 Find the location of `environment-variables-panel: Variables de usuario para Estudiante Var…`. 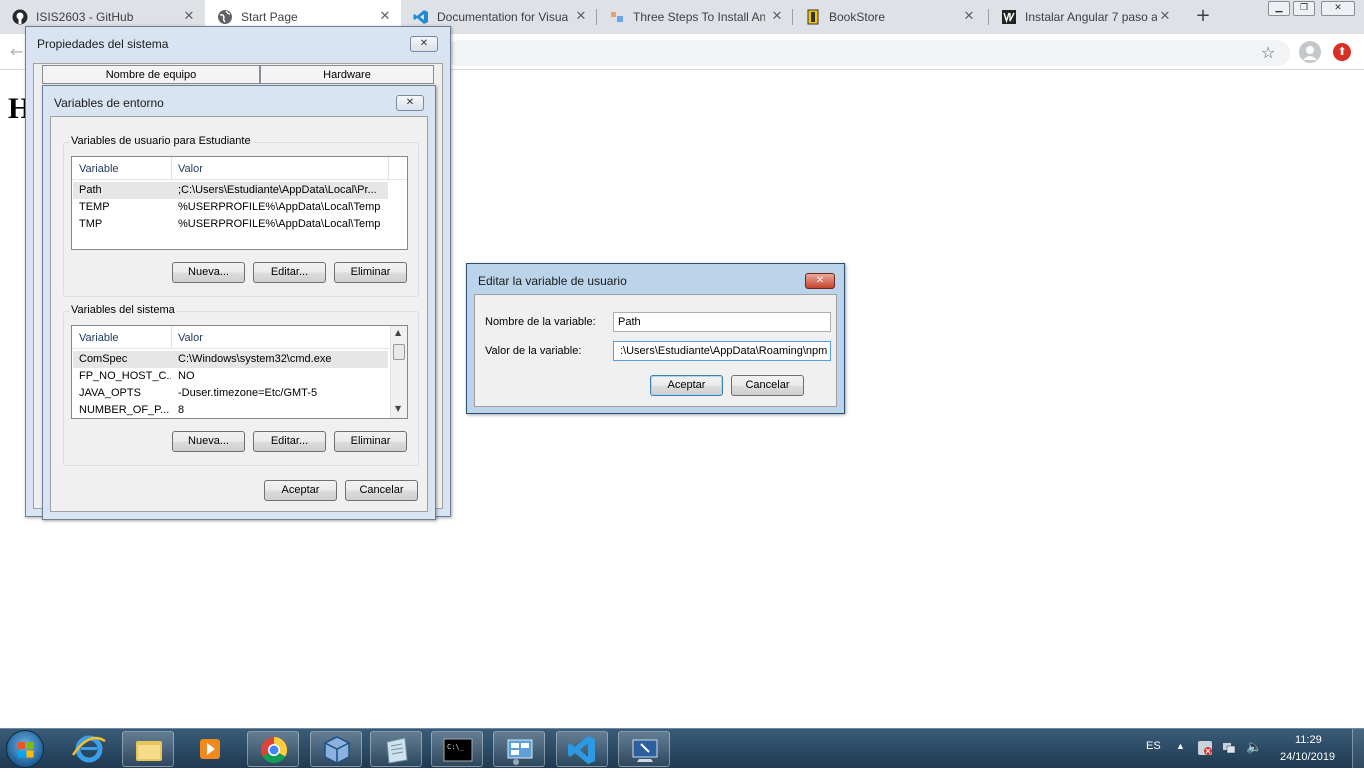

environment-variables-panel: Variables de usuario para Estudiante Var… is located at coordinates (239, 314).